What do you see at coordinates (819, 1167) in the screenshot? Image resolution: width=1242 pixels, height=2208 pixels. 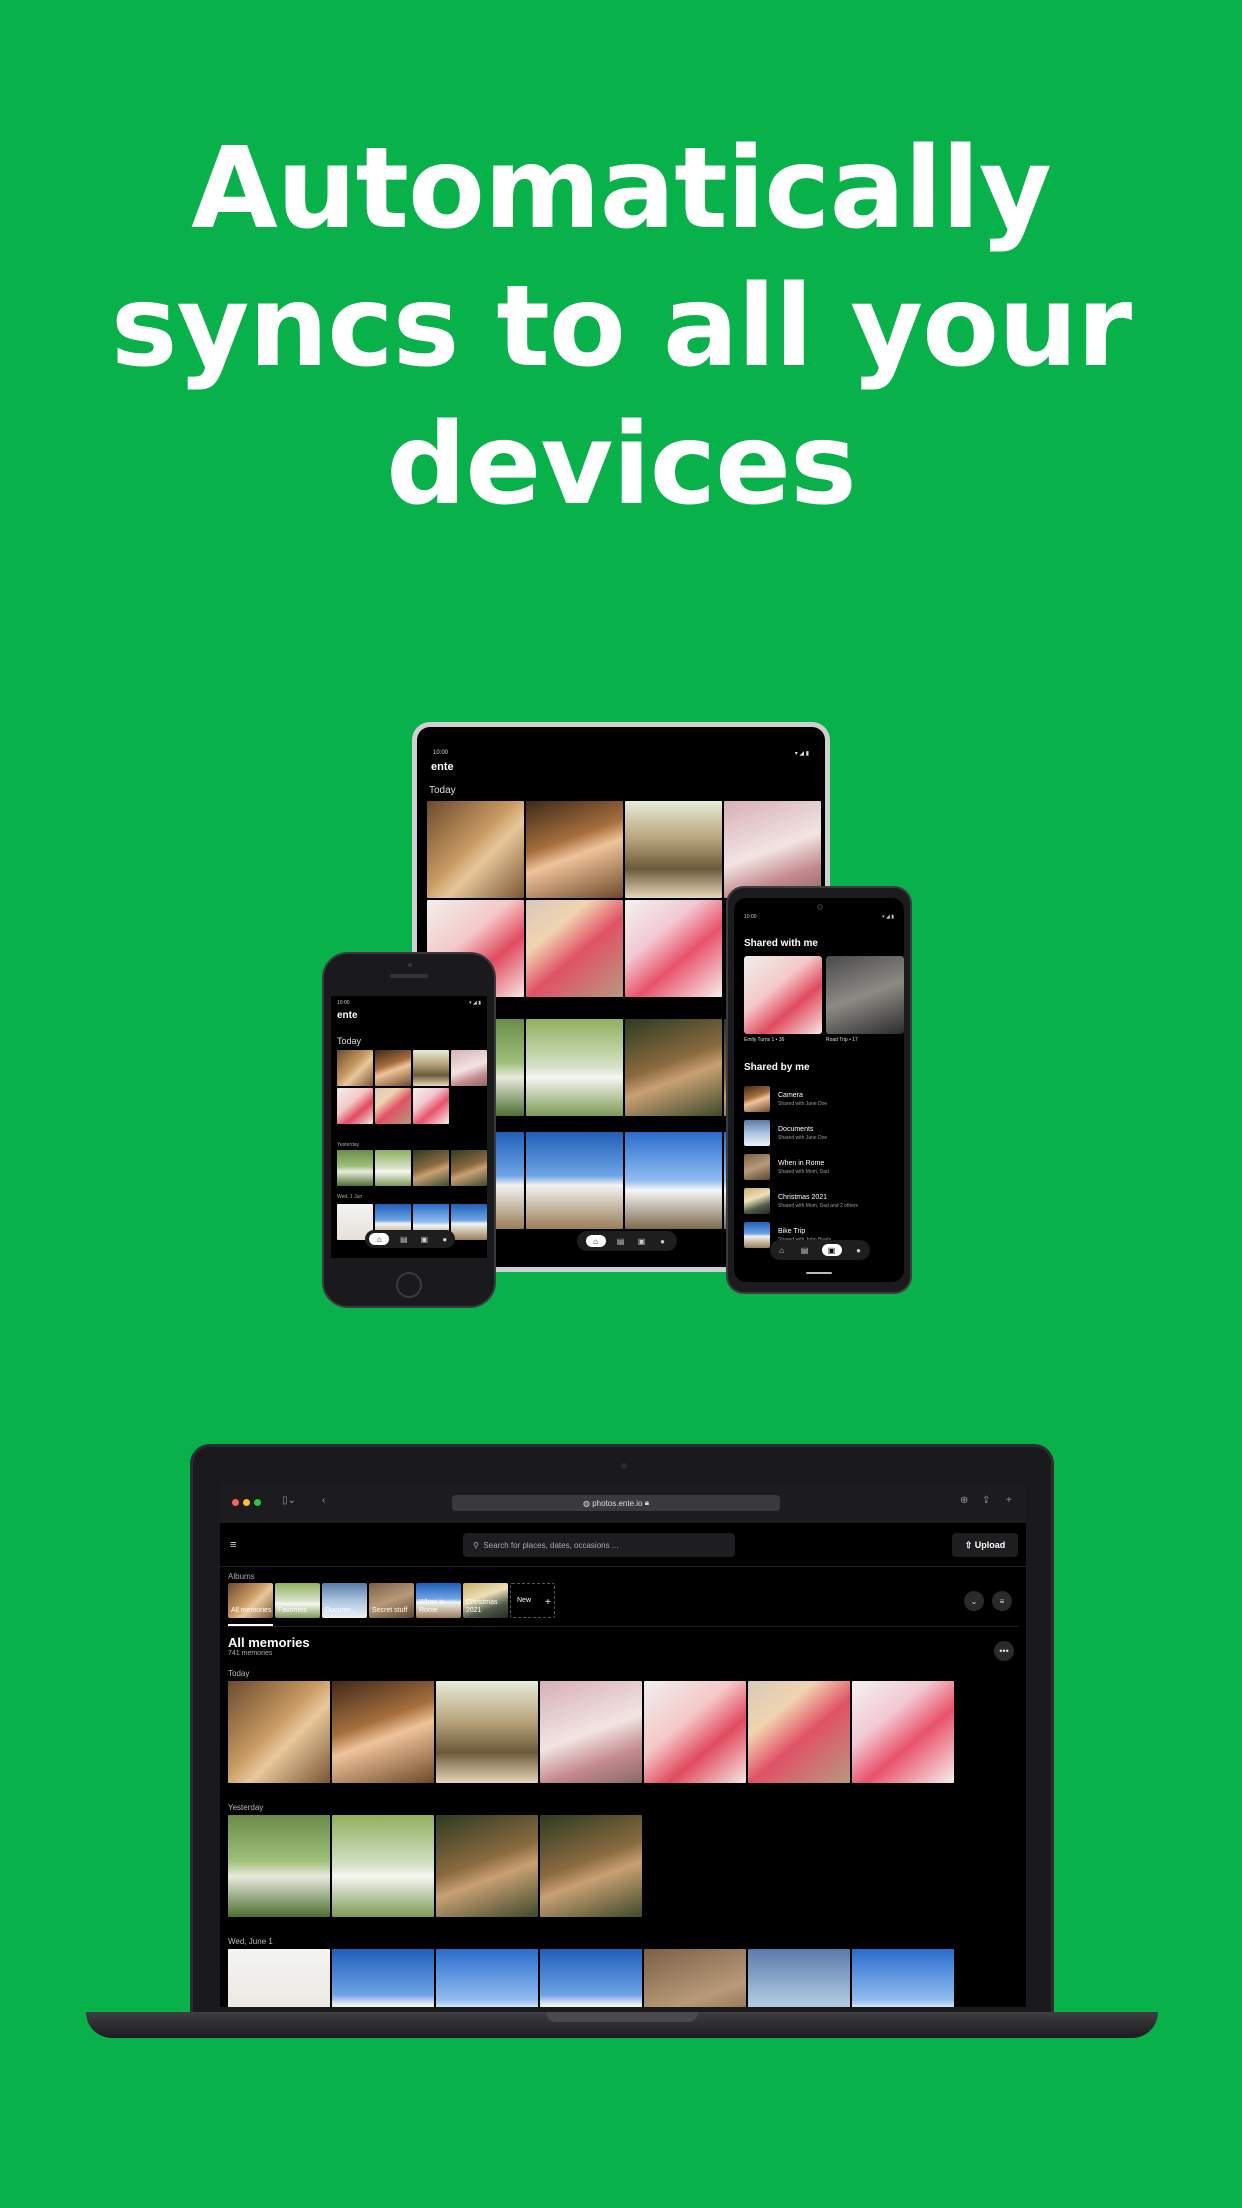 I see `list-item: When in Rome Shared with Mom, Dad` at bounding box center [819, 1167].